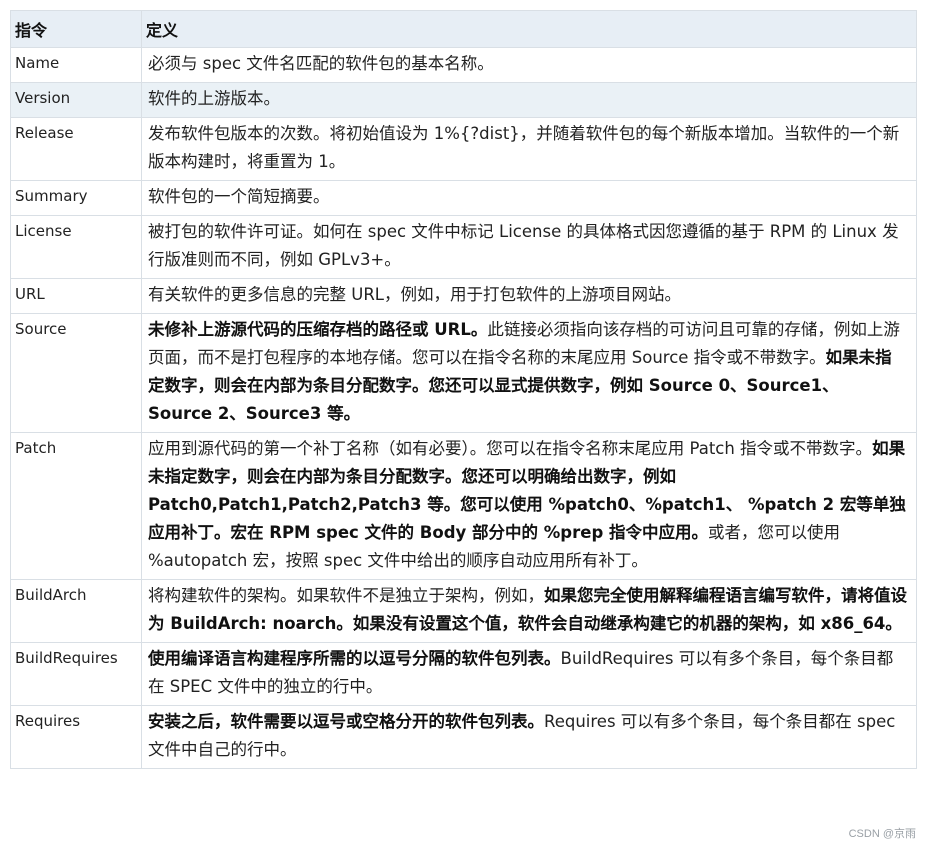  I want to click on definition-text: 将构建软件的架构。如果软件不是独立于架构，例如，, so click(346, 595).